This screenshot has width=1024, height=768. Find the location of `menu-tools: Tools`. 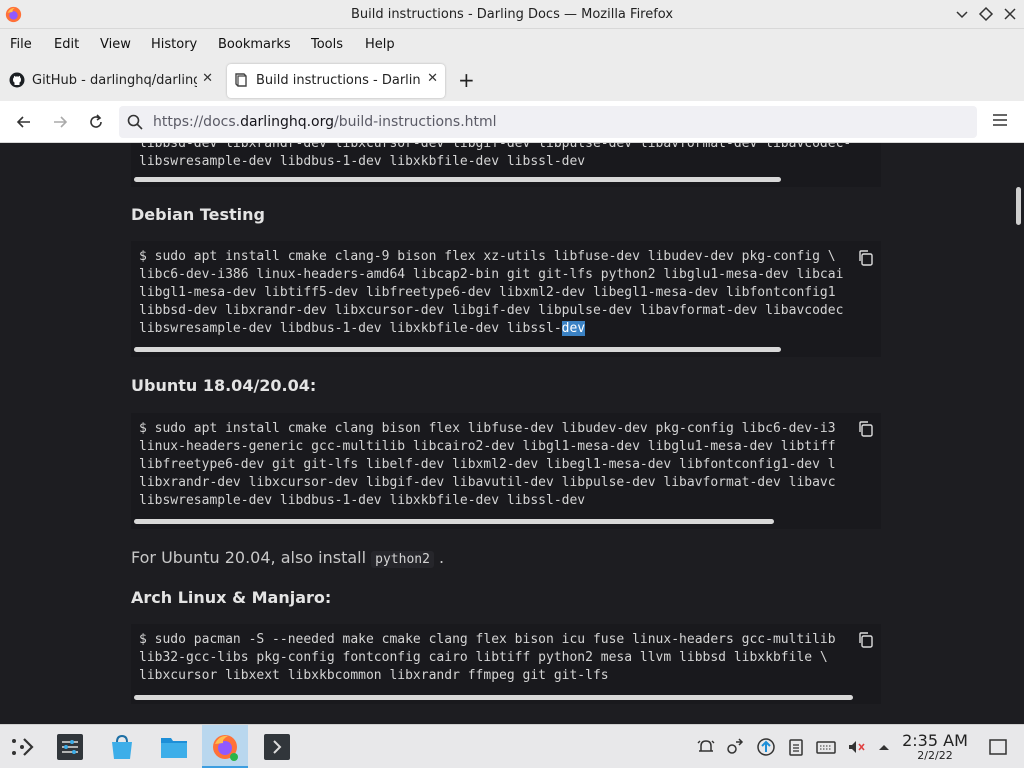

menu-tools: Tools is located at coordinates (327, 44).